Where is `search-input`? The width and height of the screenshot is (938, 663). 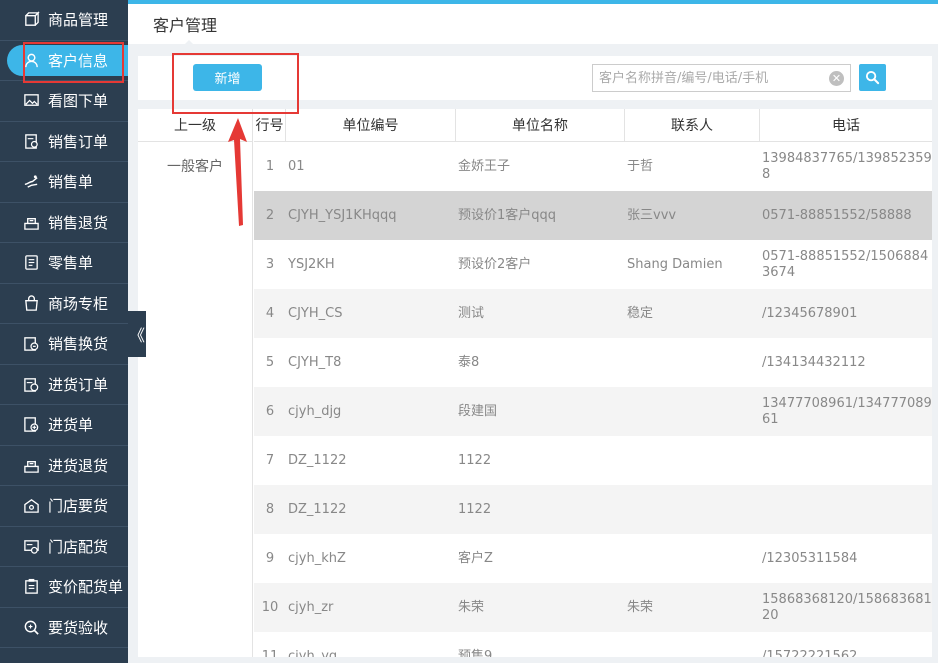
search-input is located at coordinates (707, 78).